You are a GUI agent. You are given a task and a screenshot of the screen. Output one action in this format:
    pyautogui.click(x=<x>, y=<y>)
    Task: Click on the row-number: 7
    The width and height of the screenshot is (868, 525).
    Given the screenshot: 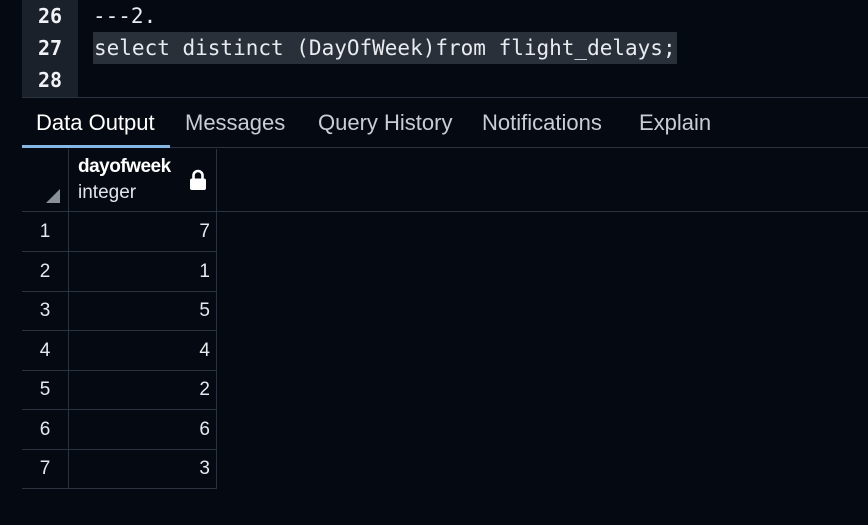 What is the action you would take?
    pyautogui.click(x=45, y=468)
    